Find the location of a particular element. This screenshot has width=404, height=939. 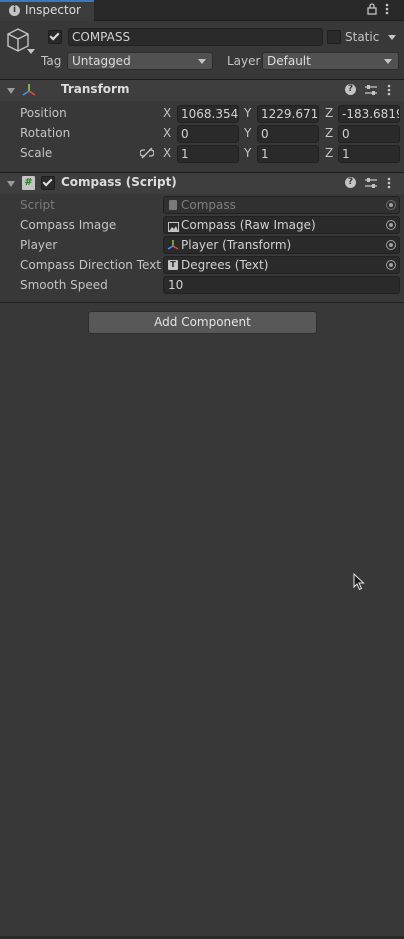

gameobject-name-field: COMPASS is located at coordinates (195, 37).